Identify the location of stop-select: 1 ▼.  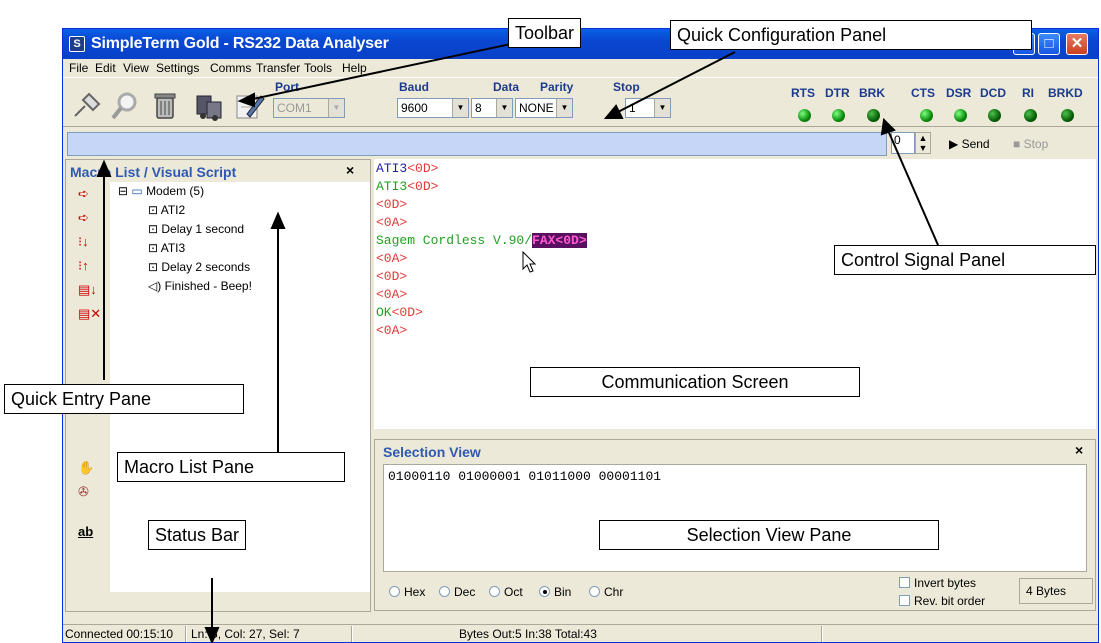
(648, 108).